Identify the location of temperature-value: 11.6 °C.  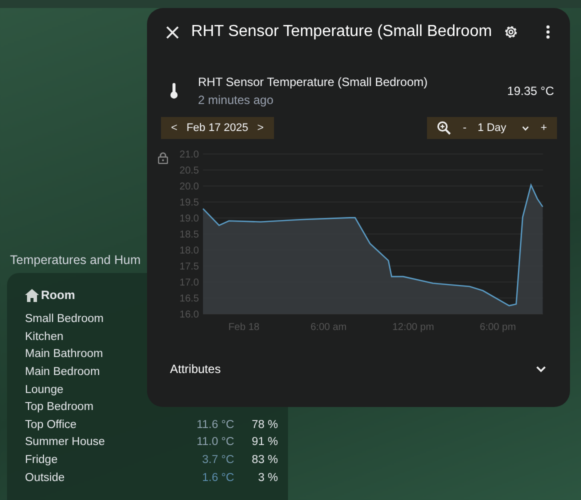
(215, 425).